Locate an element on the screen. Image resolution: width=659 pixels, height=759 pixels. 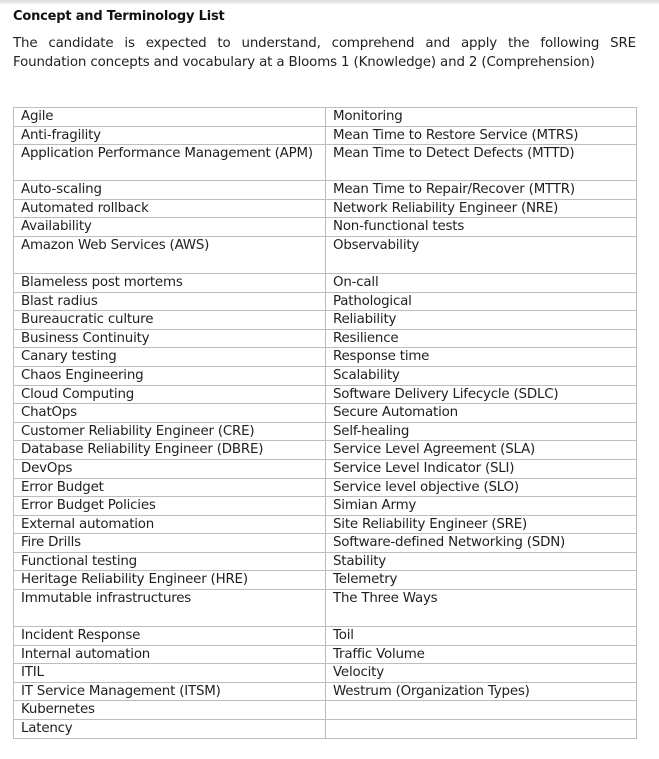
term-cell-right: Non-functional tests is located at coordinates (481, 227).